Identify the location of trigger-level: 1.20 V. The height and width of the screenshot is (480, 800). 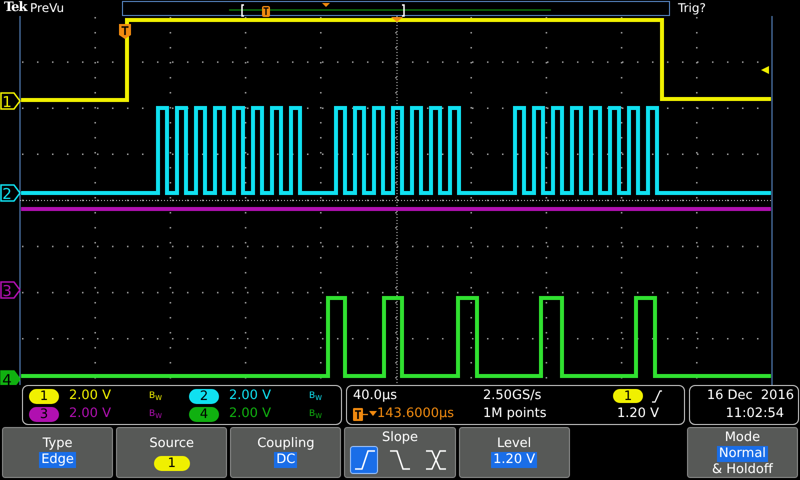
(638, 414).